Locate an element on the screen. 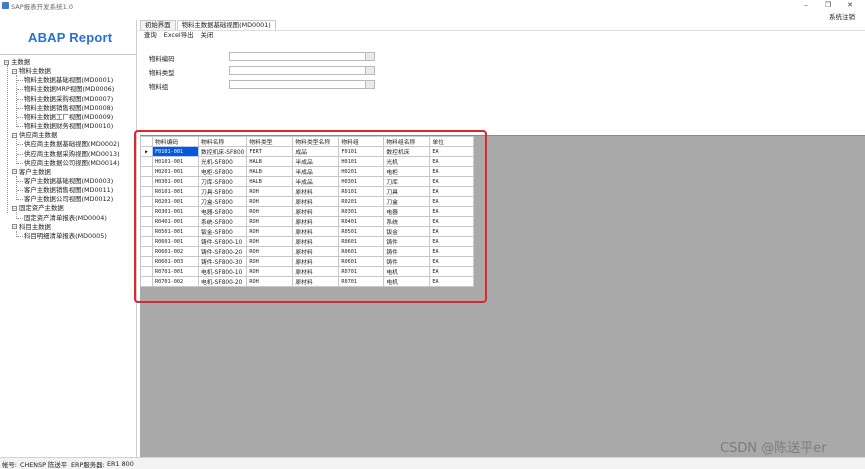 The image size is (865, 469). grid-cell: 数控机床-SF800 is located at coordinates (222, 151).